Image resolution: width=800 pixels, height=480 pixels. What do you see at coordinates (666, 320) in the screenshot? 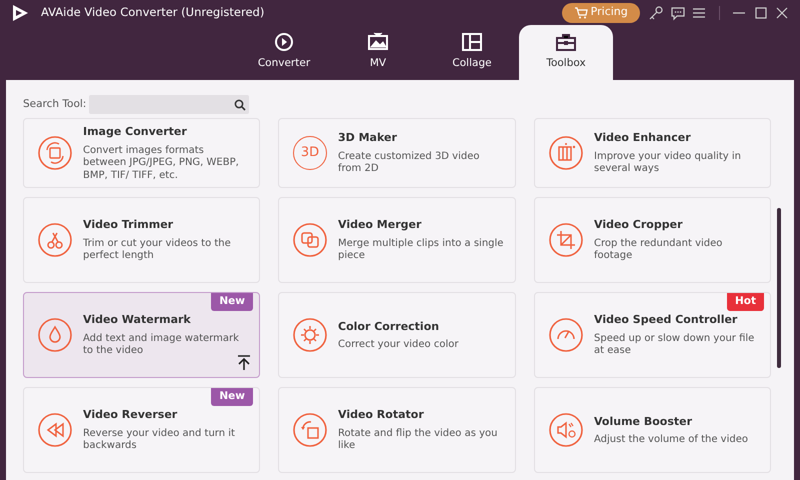
I see `tool-title: Video Speed Controller` at bounding box center [666, 320].